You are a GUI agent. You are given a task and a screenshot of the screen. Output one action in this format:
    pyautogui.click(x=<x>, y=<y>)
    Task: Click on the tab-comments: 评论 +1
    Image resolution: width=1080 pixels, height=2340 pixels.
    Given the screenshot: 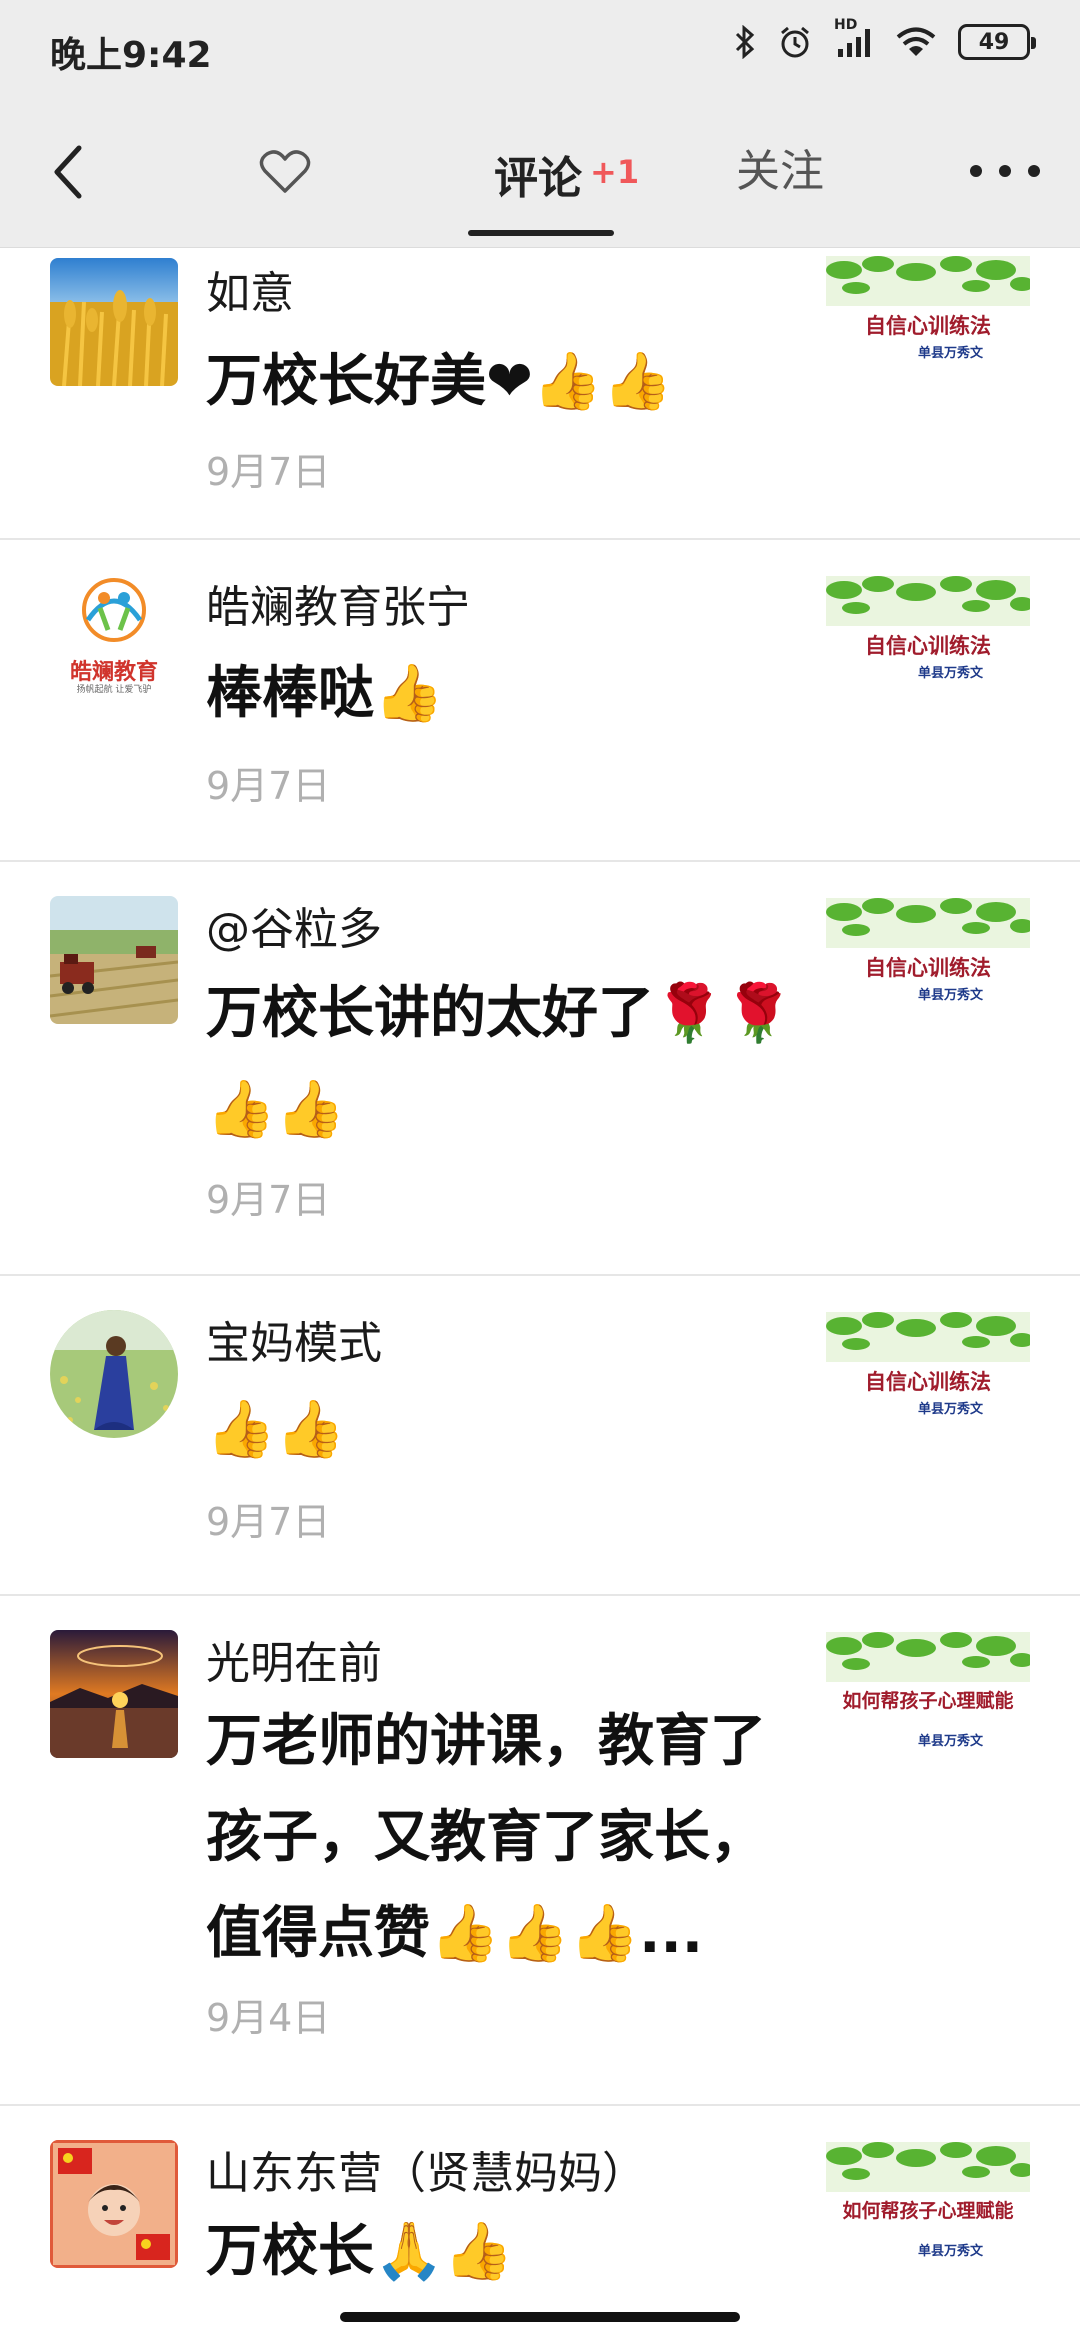 What is the action you would take?
    pyautogui.click(x=566, y=175)
    